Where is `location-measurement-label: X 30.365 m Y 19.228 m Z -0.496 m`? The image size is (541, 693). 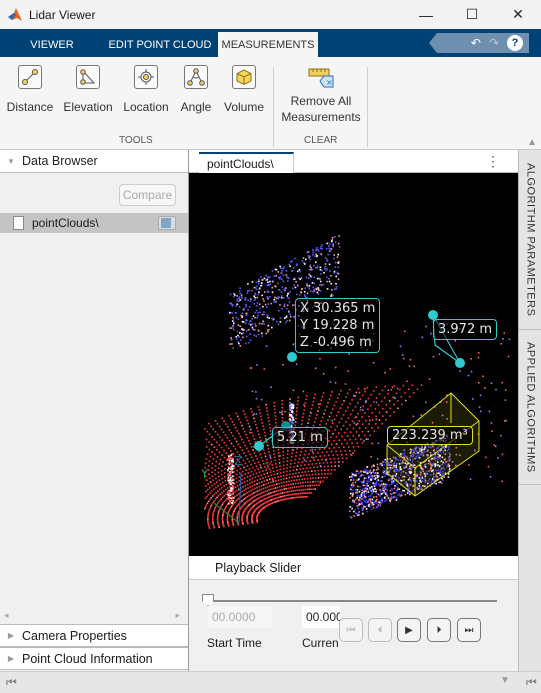 location-measurement-label: X 30.365 m Y 19.228 m Z -0.496 m is located at coordinates (338, 325).